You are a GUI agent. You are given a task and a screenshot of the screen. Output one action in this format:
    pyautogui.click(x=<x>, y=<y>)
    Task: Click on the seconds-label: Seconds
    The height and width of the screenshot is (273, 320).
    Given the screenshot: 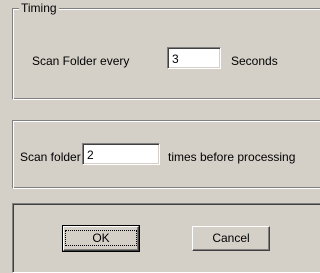 What is the action you would take?
    pyautogui.click(x=254, y=61)
    